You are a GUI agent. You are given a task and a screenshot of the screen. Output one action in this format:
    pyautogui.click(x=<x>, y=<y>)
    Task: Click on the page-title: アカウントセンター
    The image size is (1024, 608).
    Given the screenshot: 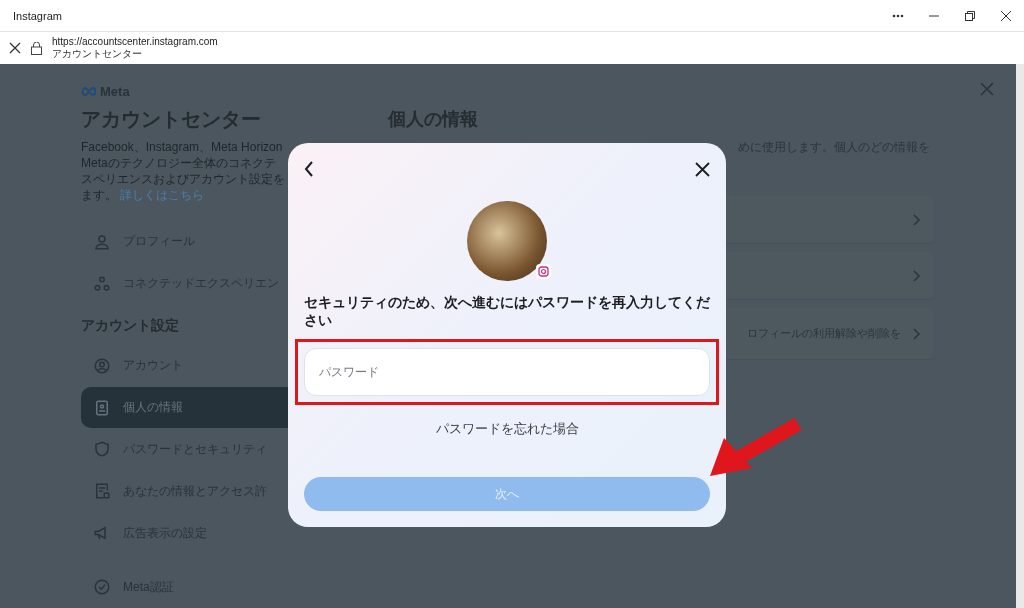 What is the action you would take?
    pyautogui.click(x=97, y=54)
    